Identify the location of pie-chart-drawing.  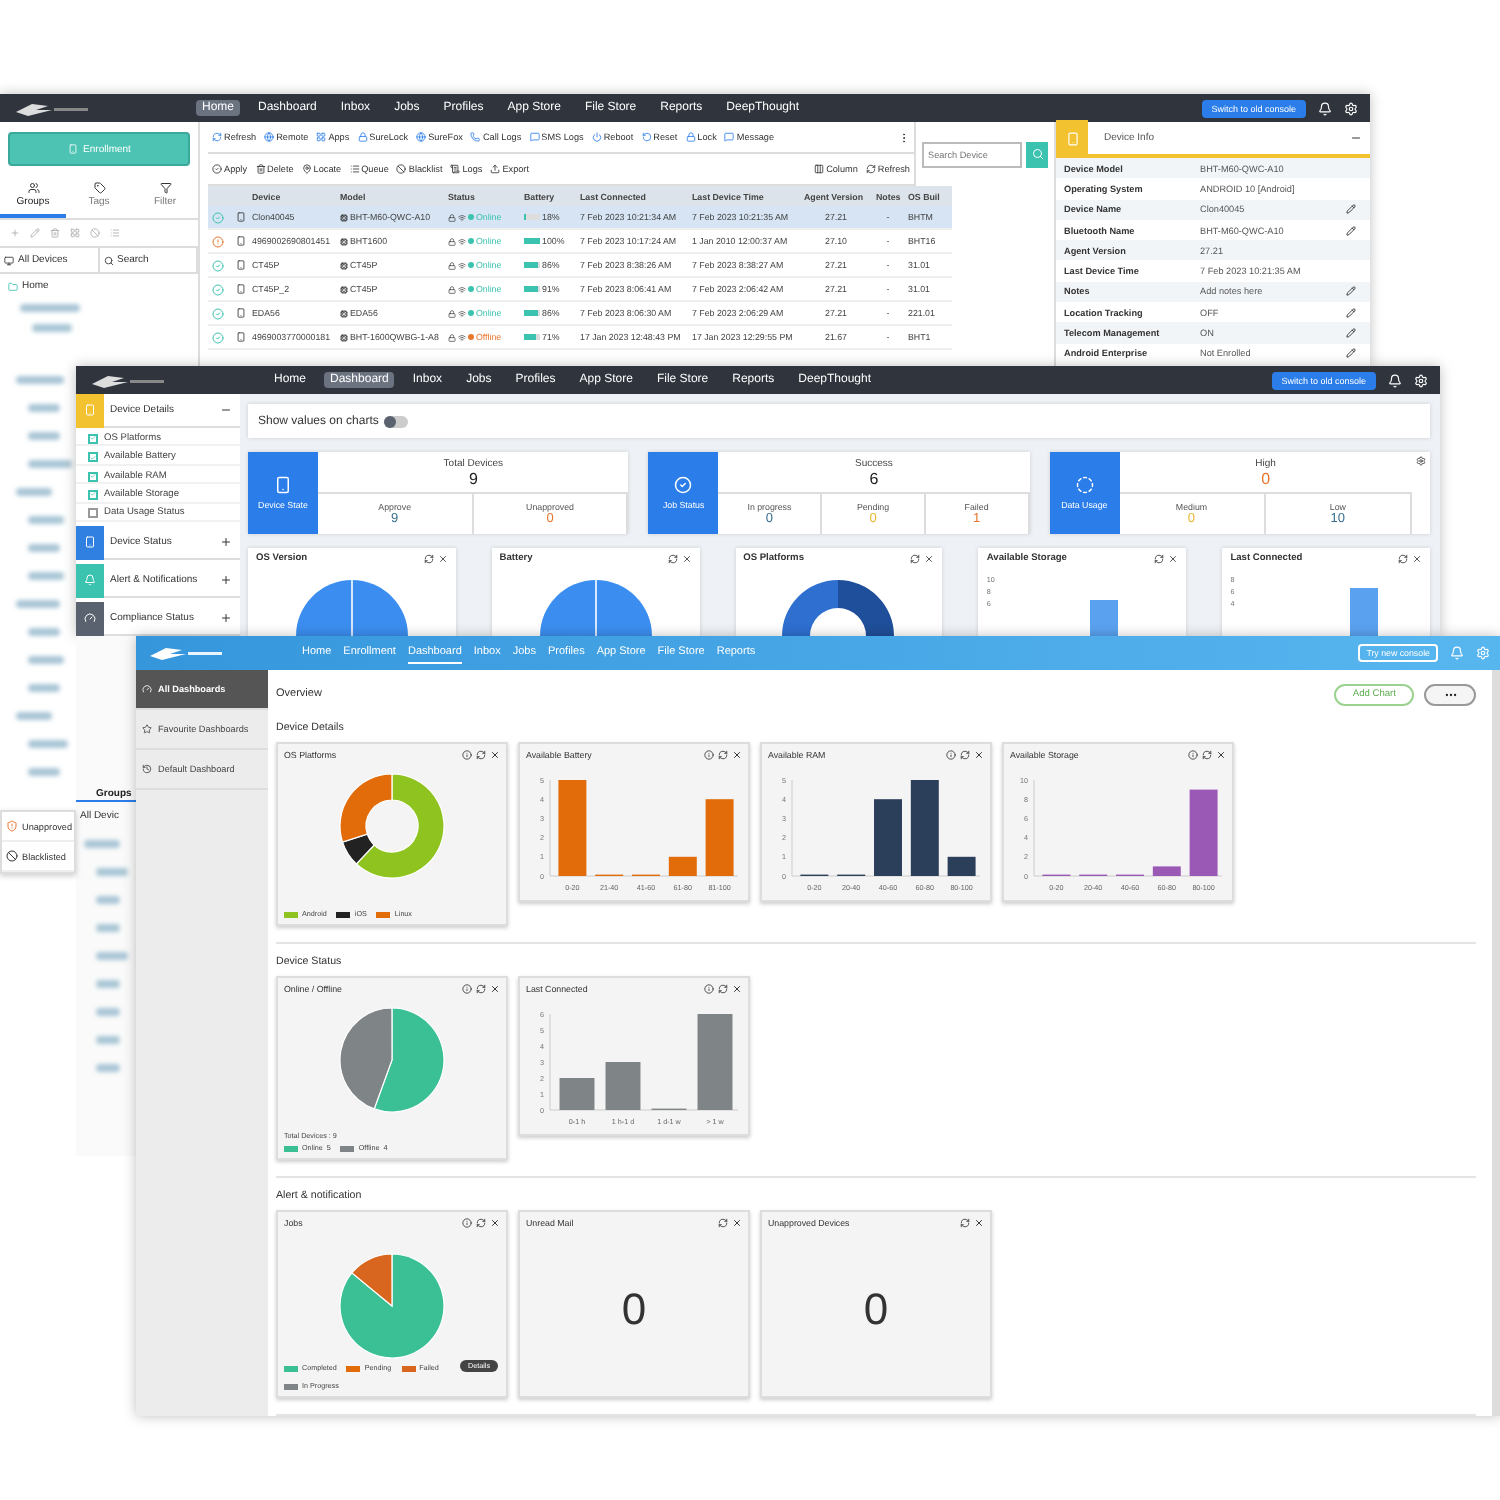
(392, 1060).